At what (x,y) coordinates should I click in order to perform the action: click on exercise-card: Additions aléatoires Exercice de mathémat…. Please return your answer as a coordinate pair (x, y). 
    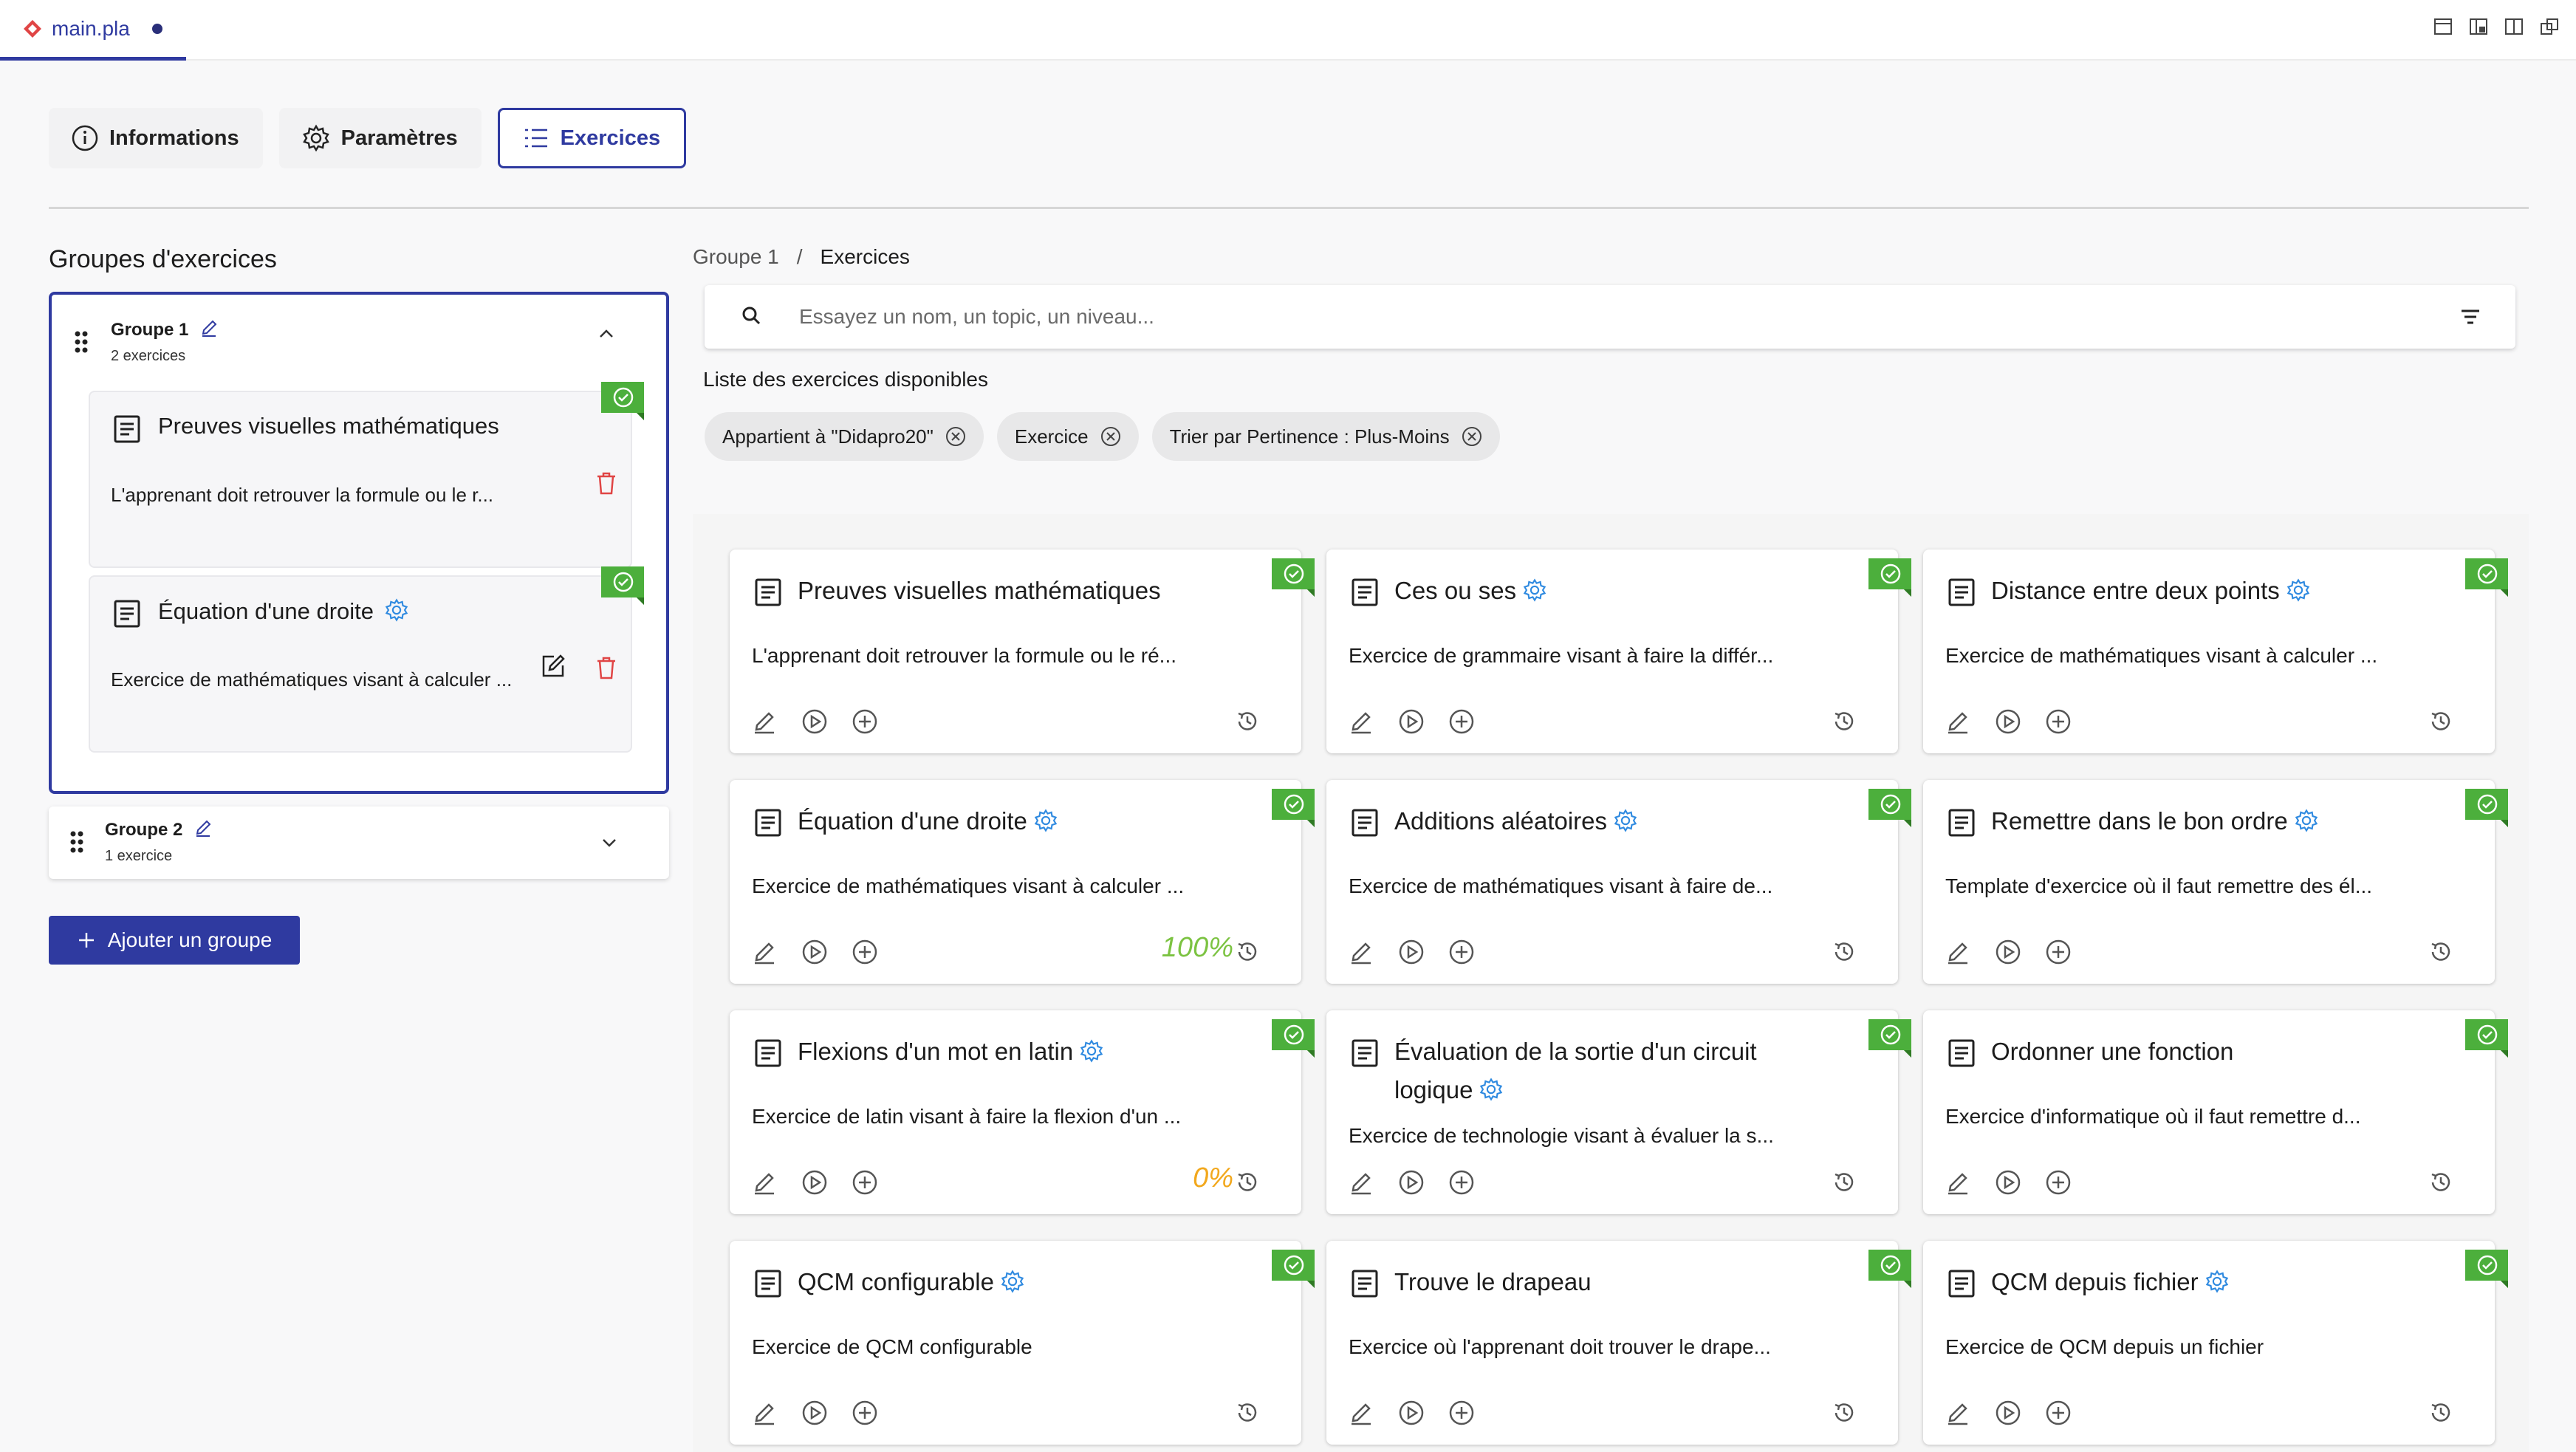
    Looking at the image, I should click on (1618, 882).